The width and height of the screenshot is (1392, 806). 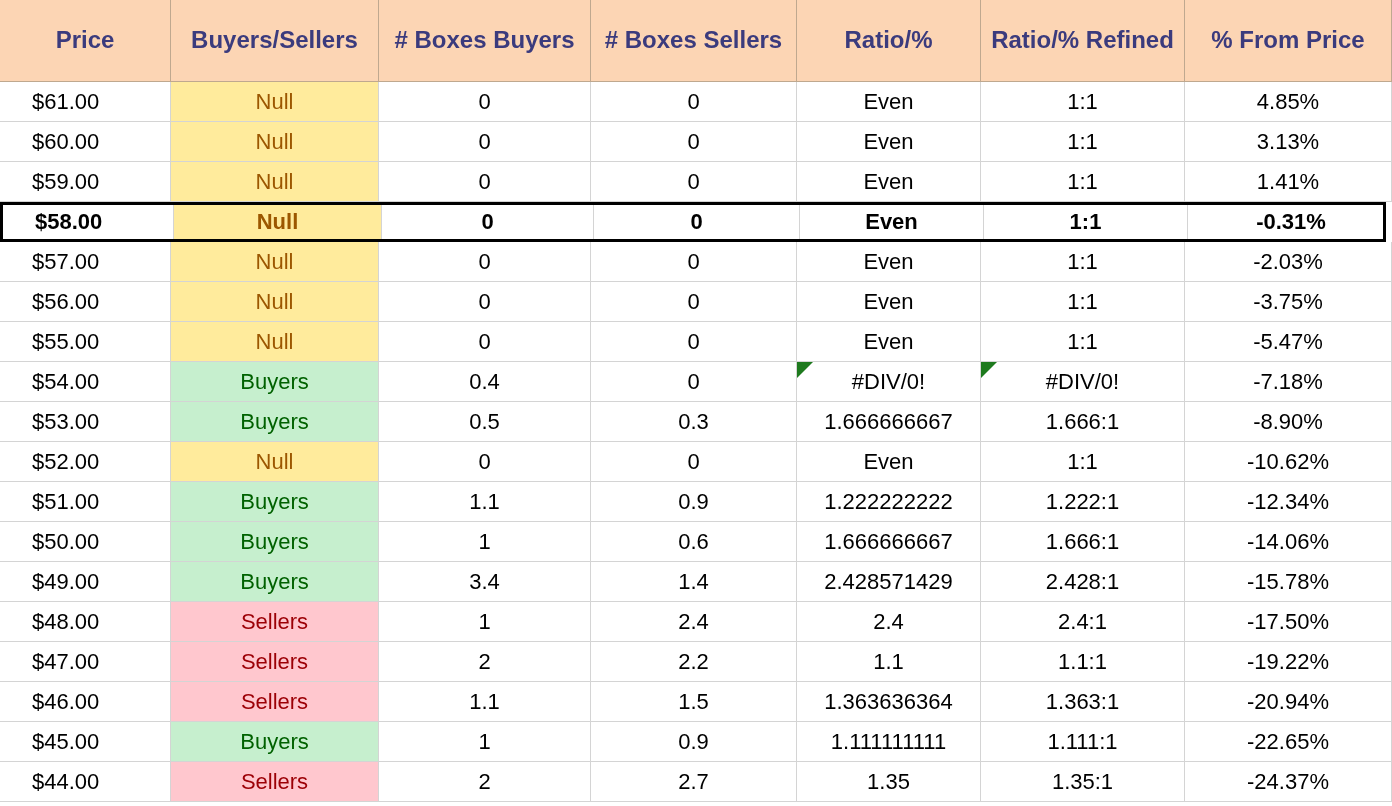 I want to click on table-cell: 3.4, so click(x=485, y=582).